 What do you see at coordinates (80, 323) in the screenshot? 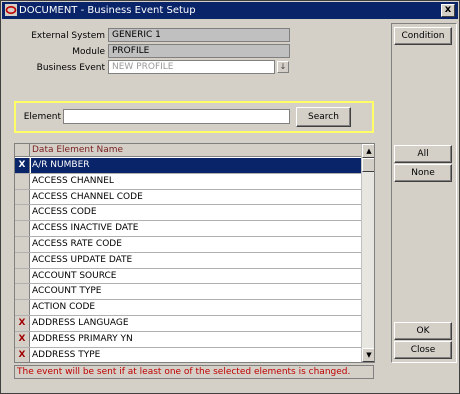
I see `row-element-name: ADDRESS LANGUAGE` at bounding box center [80, 323].